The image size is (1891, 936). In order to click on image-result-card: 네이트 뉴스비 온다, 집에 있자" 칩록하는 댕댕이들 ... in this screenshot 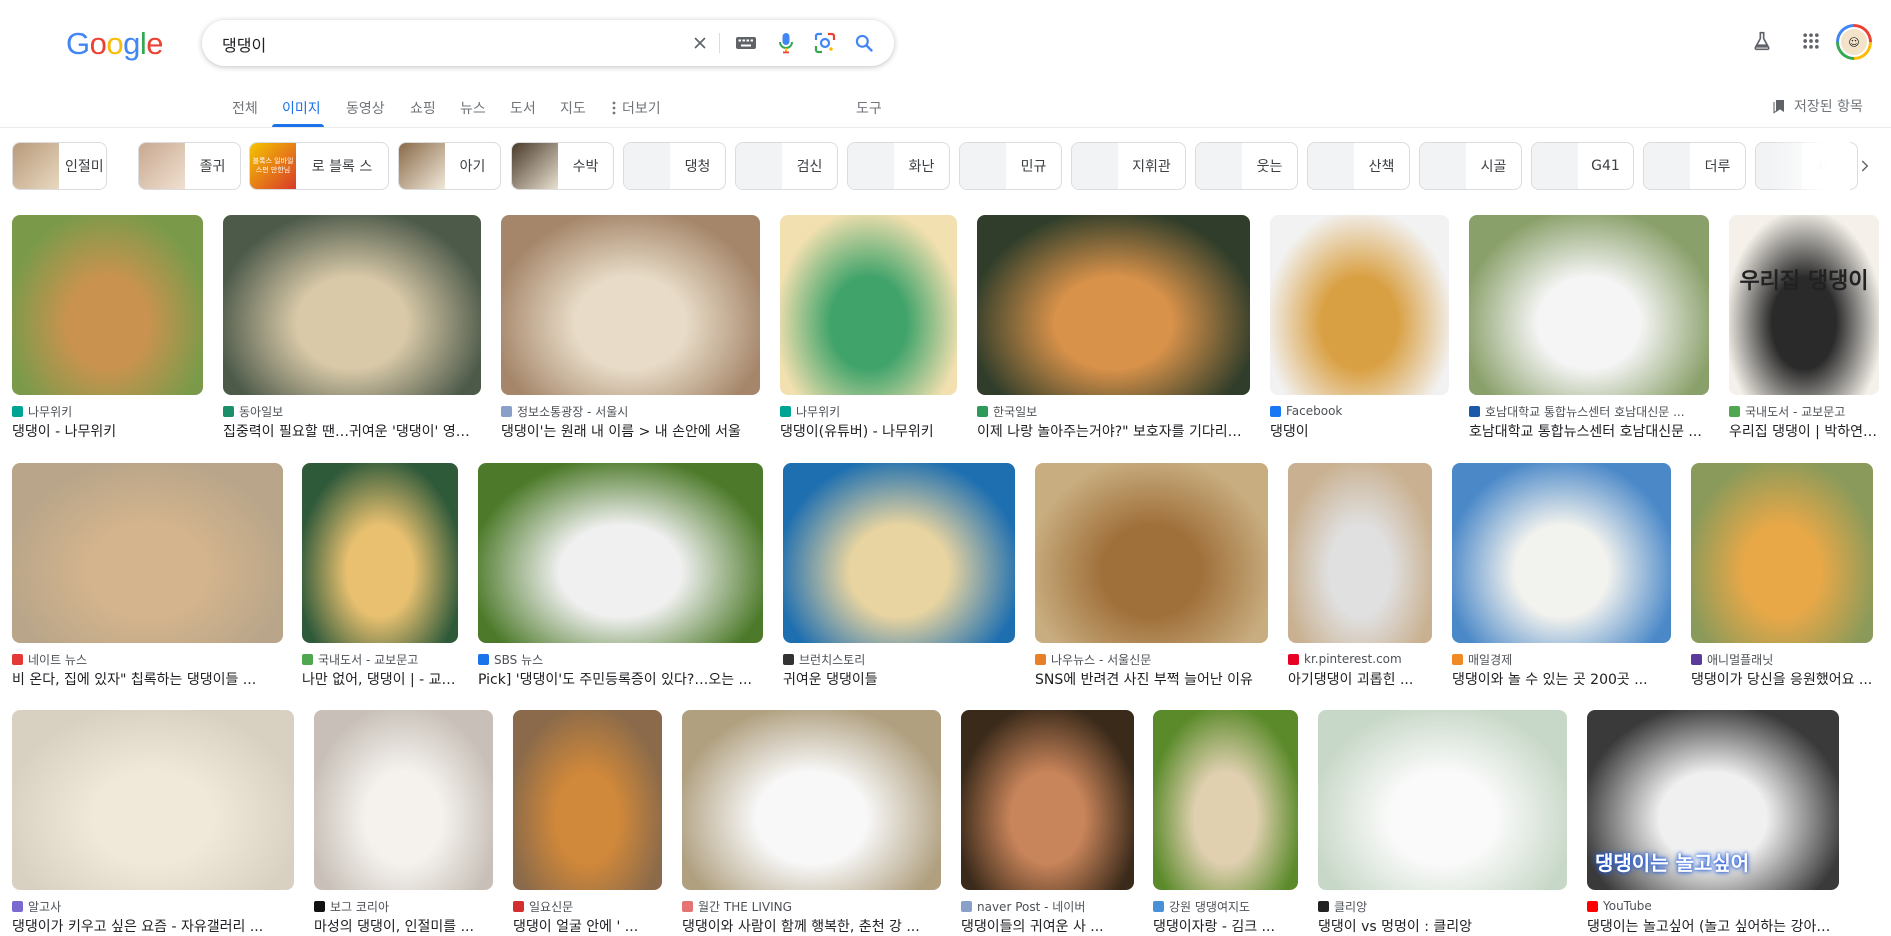, I will do `click(147, 580)`.